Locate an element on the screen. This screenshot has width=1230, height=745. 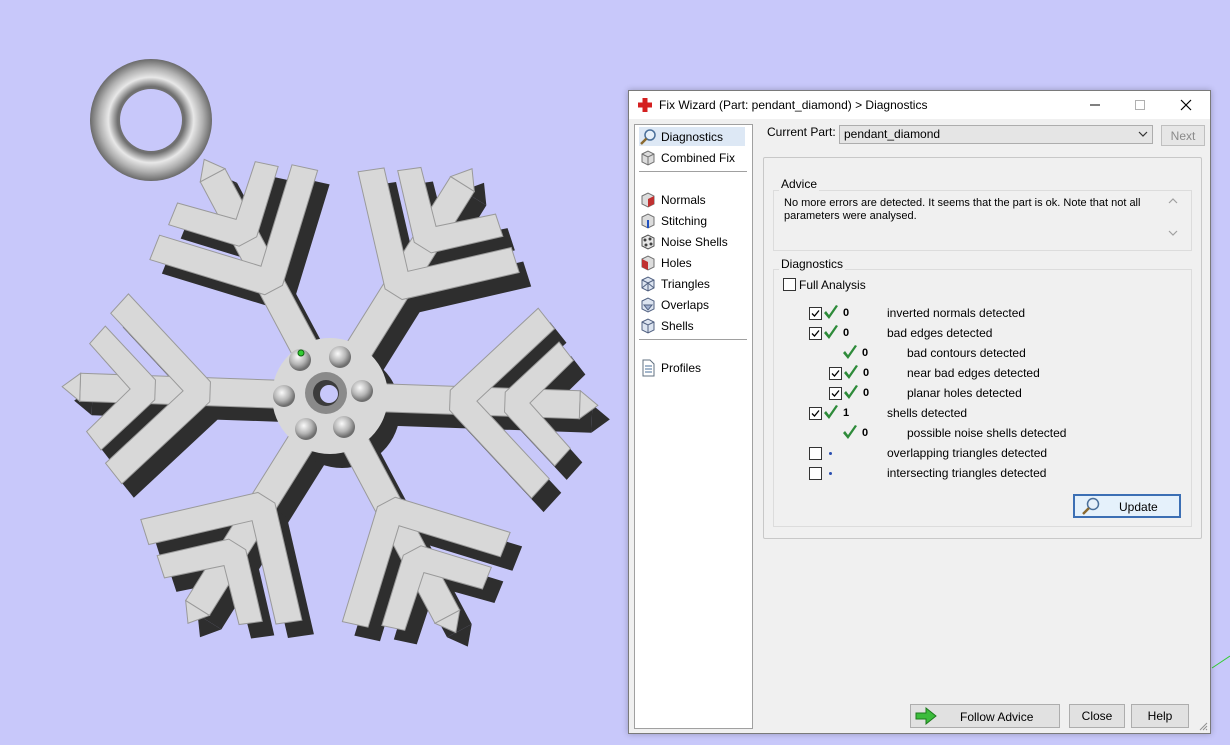
diagnostic-label: possible noise shells detected is located at coordinates (987, 433).